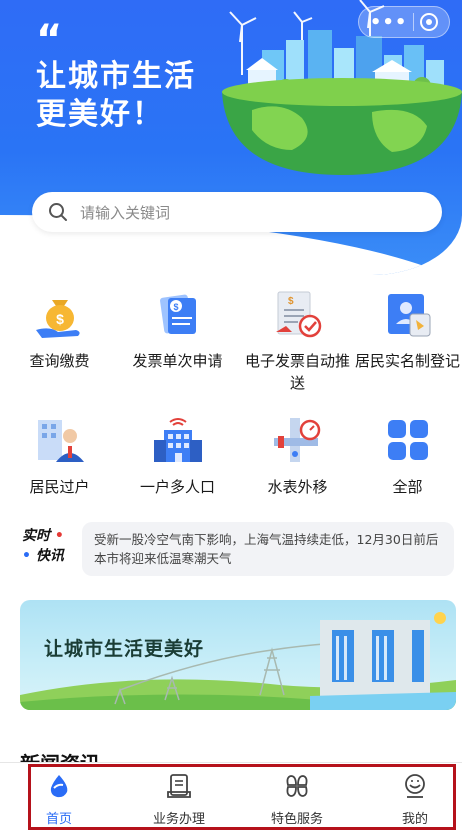 This screenshot has width=462, height=832. Describe the element at coordinates (100, 114) in the screenshot. I see `hero-title-line2: 更美好！` at that location.